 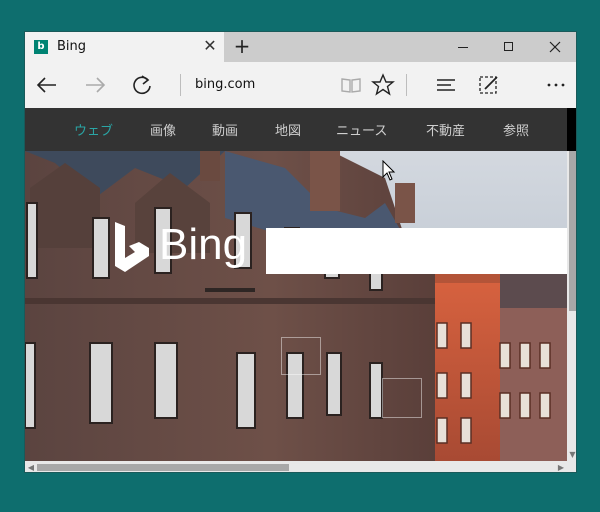 What do you see at coordinates (556, 85) in the screenshot?
I see `more-icon` at bounding box center [556, 85].